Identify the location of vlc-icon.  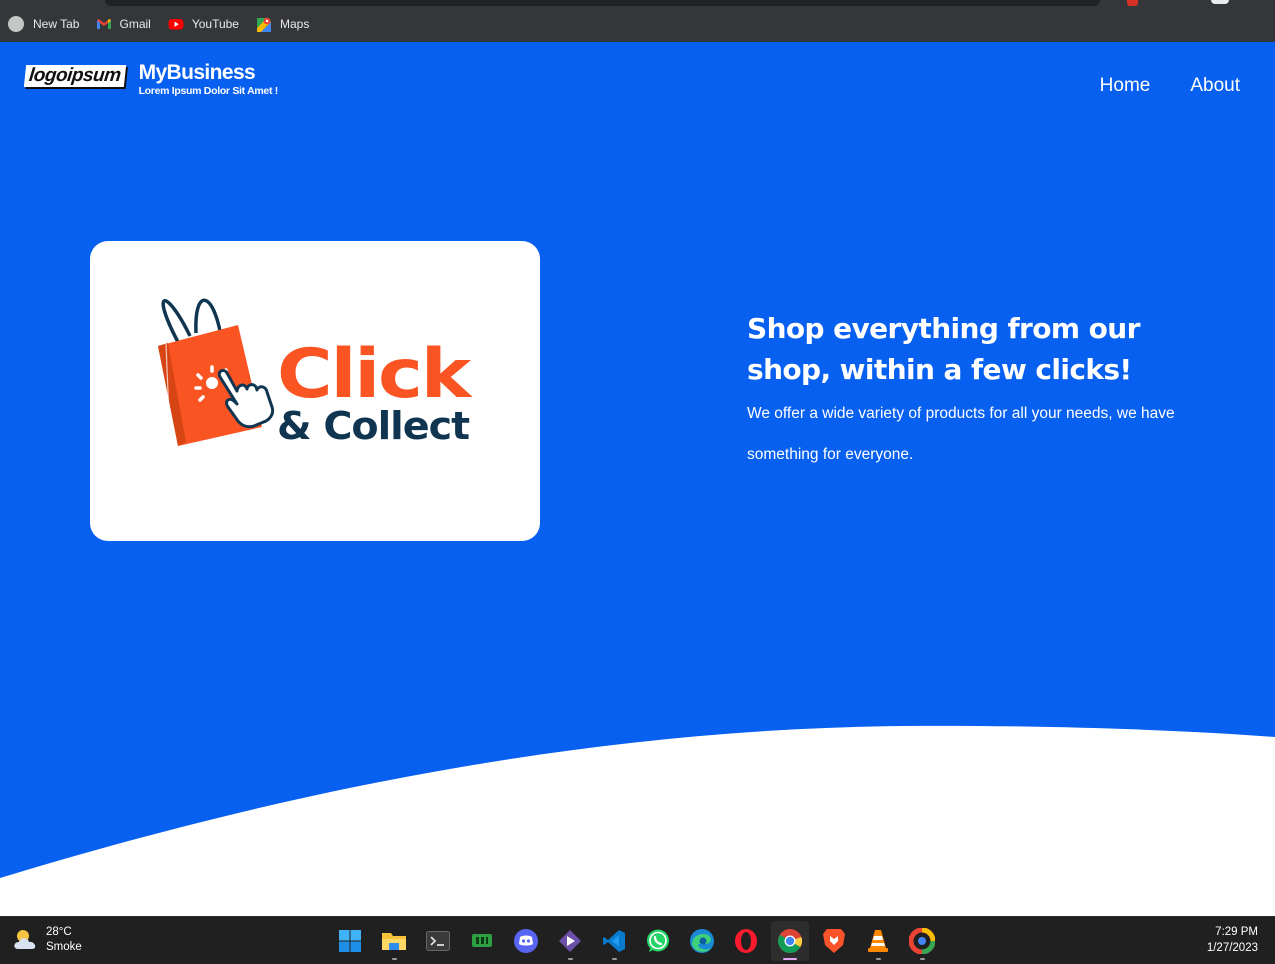
(878, 941).